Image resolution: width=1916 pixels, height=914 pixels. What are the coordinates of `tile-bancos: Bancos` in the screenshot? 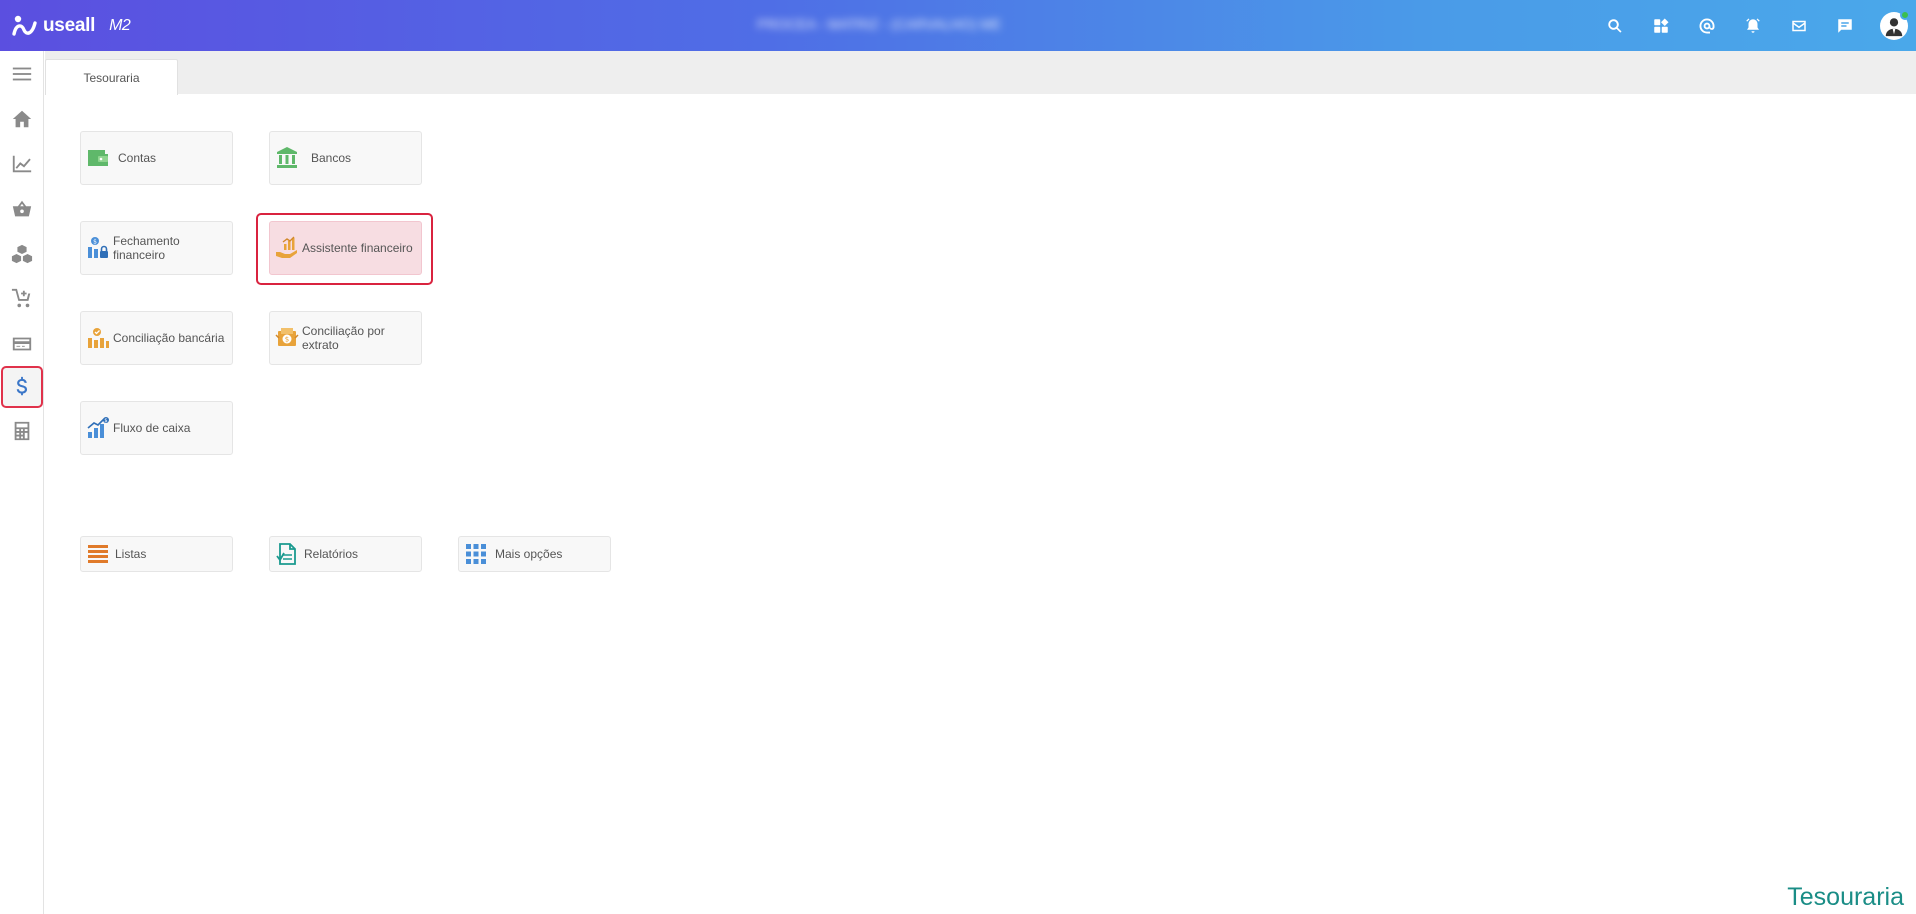 It's located at (345, 158).